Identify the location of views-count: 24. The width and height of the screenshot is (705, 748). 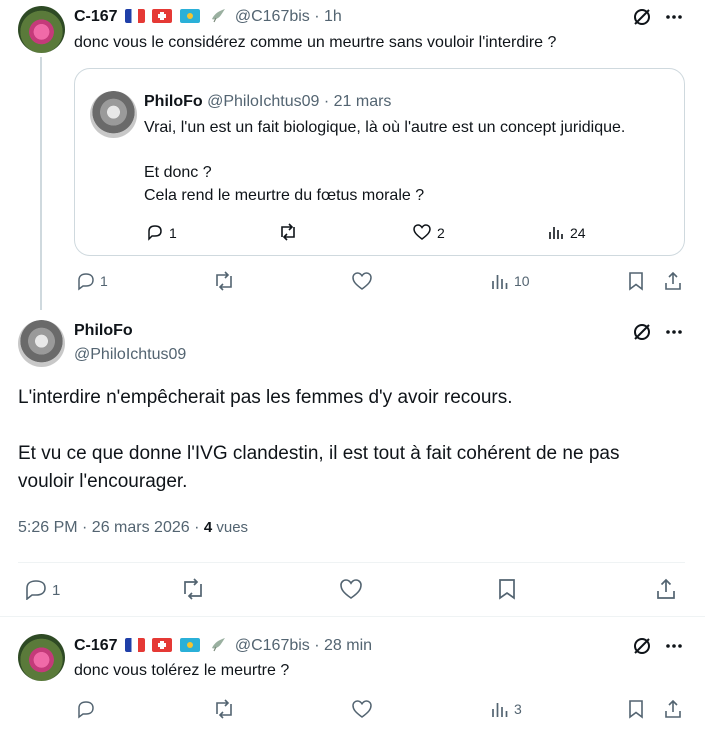
(578, 233).